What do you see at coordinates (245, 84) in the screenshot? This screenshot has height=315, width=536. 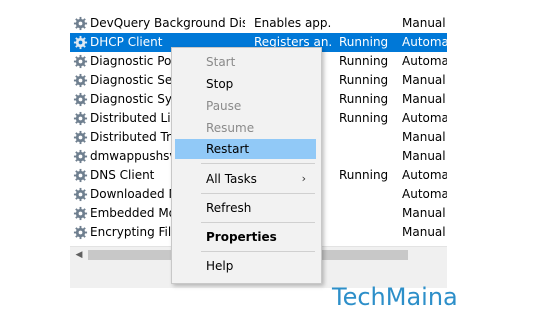 I see `menu-item-stop: Stop` at bounding box center [245, 84].